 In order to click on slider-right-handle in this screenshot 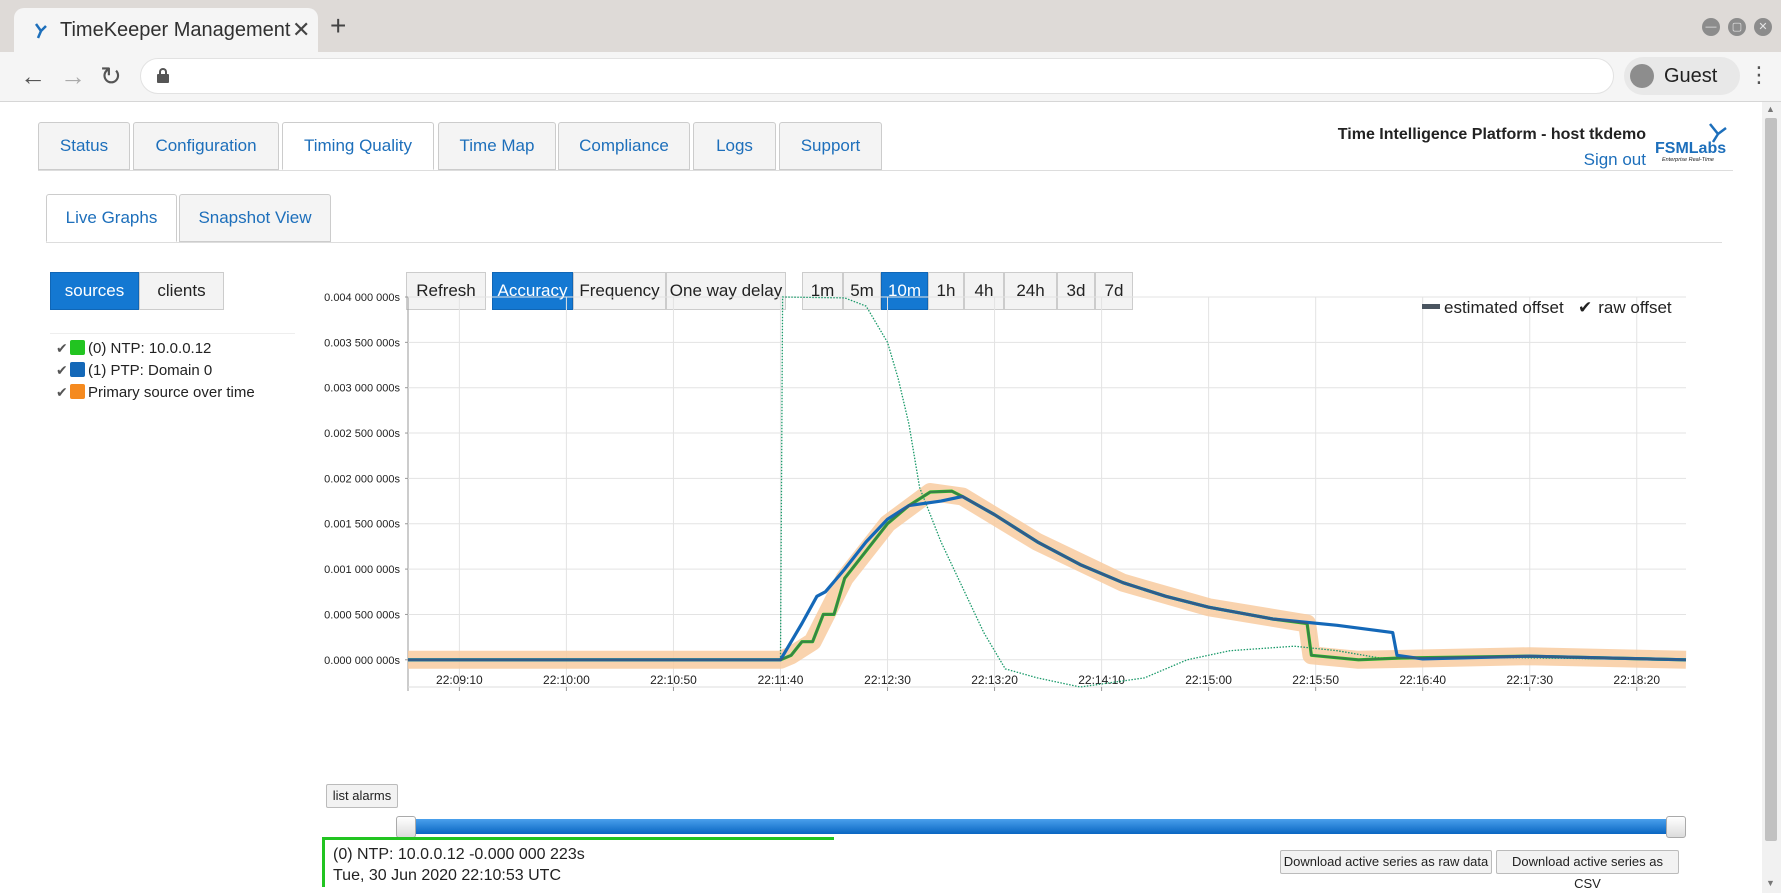, I will do `click(1676, 827)`.